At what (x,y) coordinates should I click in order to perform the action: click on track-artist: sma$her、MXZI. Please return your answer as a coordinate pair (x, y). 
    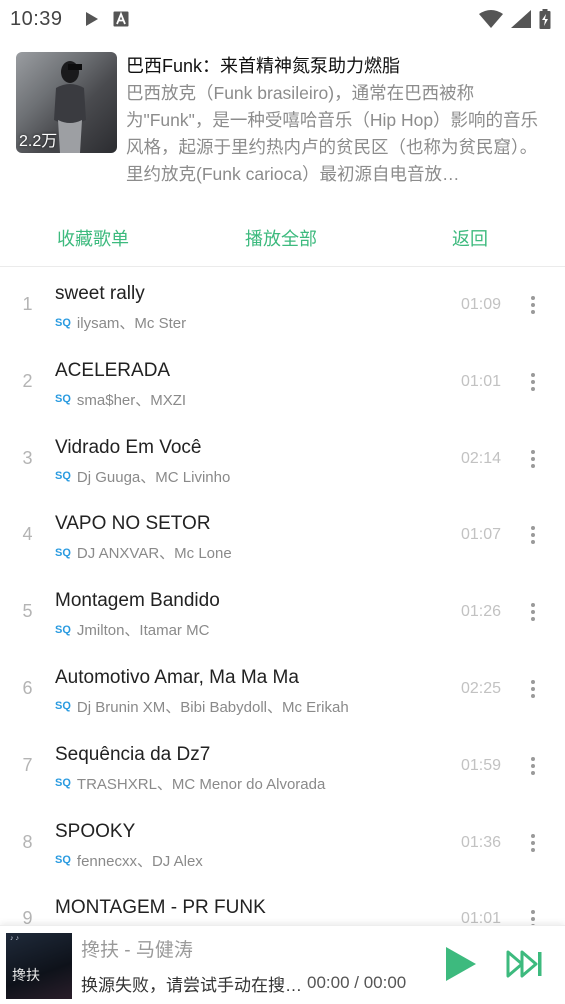
    Looking at the image, I should click on (131, 400).